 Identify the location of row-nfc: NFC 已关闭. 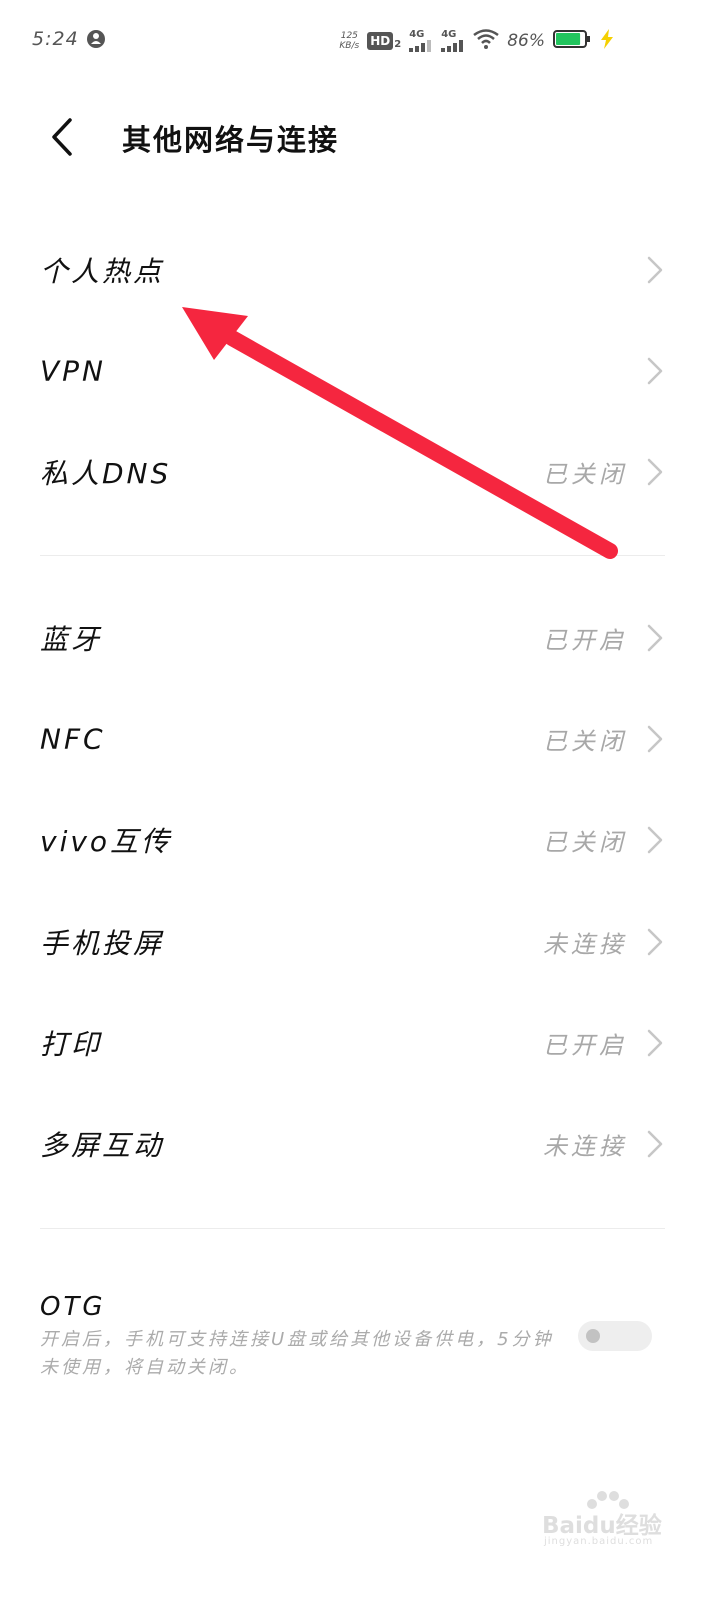
(358, 739).